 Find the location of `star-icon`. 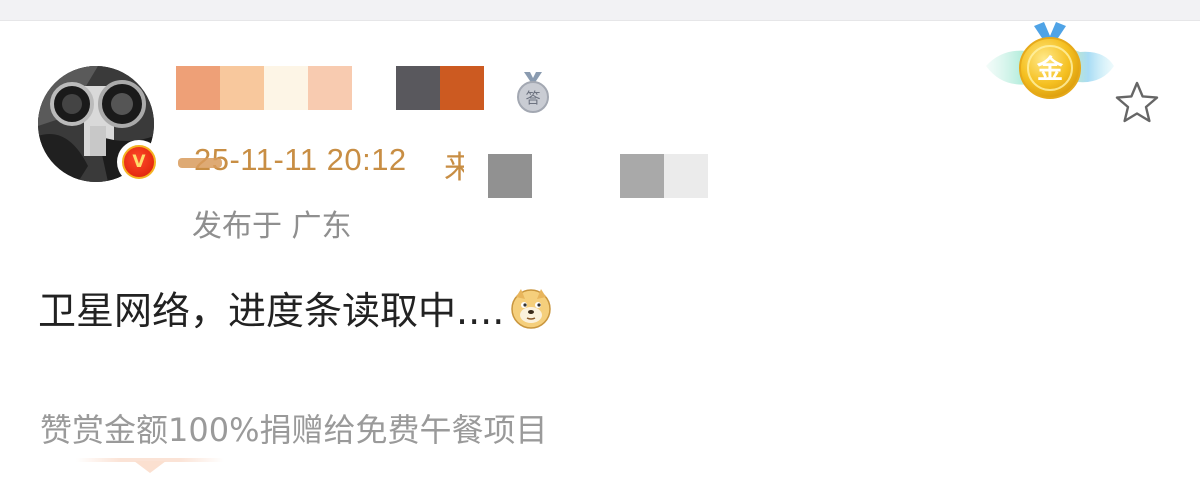

star-icon is located at coordinates (1137, 102).